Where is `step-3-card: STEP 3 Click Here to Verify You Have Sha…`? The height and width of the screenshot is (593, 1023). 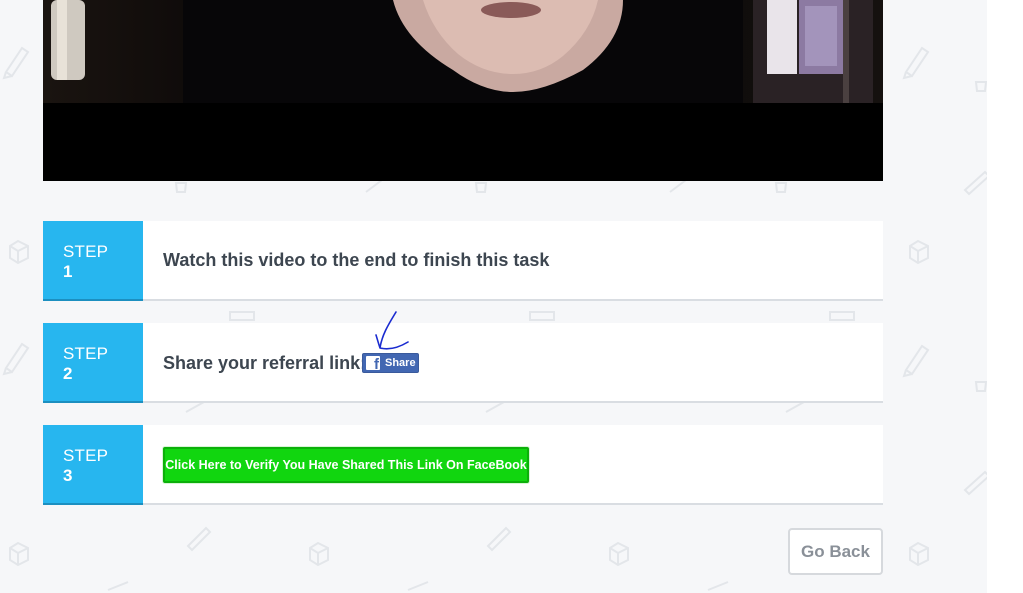
step-3-card: STEP 3 Click Here to Verify You Have Sha… is located at coordinates (463, 465).